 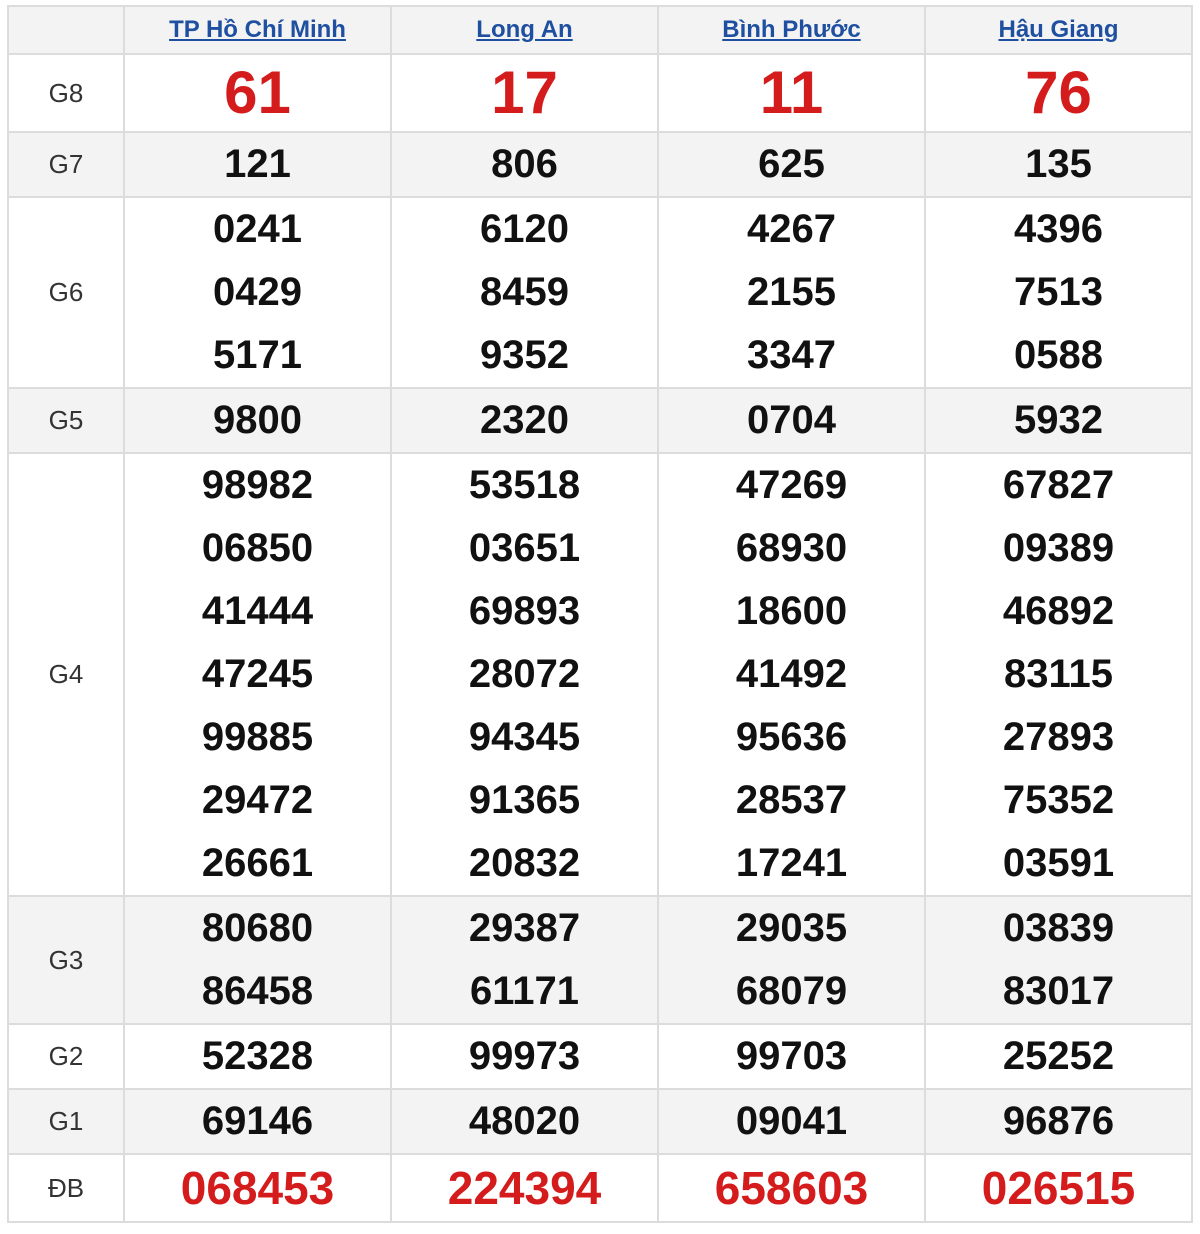 I want to click on result-cell: 17, so click(x=524, y=93).